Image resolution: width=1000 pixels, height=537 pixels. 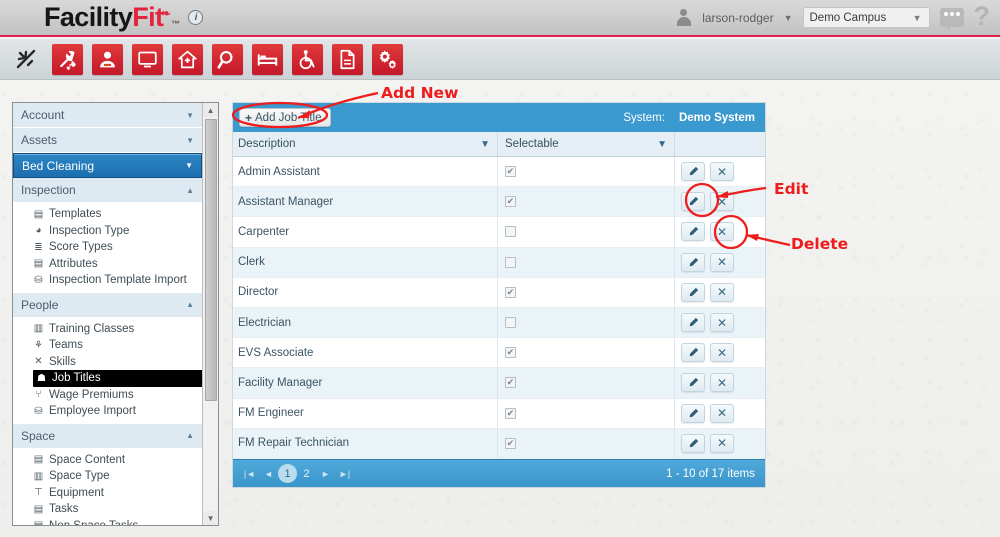 What do you see at coordinates (499, 443) in the screenshot?
I see `table-row: FM Repair Technician ✕` at bounding box center [499, 443].